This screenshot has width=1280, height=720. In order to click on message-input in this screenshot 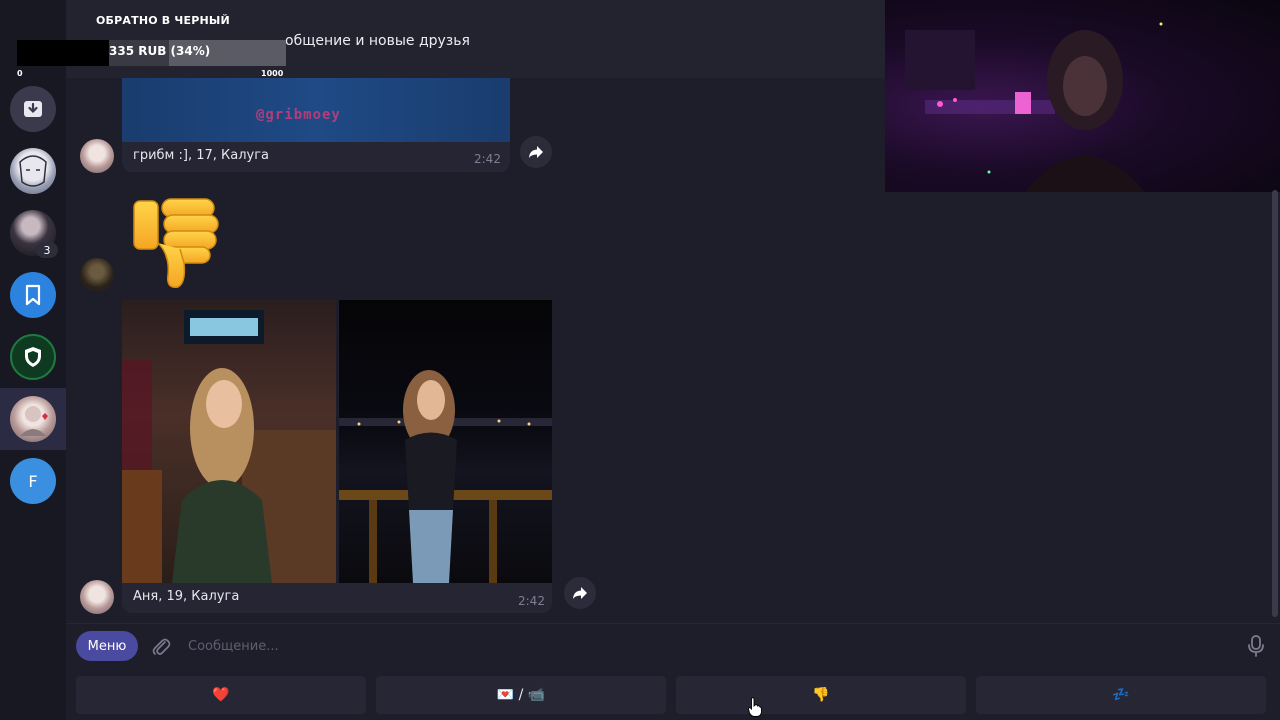, I will do `click(708, 646)`.